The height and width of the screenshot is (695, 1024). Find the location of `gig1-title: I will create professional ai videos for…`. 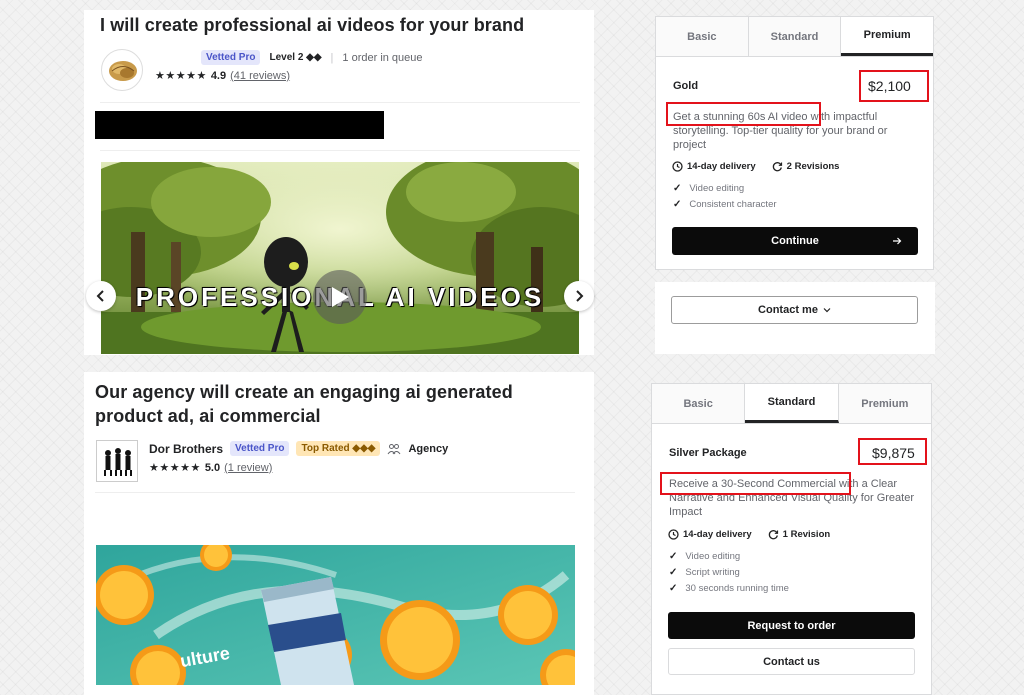

gig1-title: I will create professional ai videos for… is located at coordinates (312, 25).